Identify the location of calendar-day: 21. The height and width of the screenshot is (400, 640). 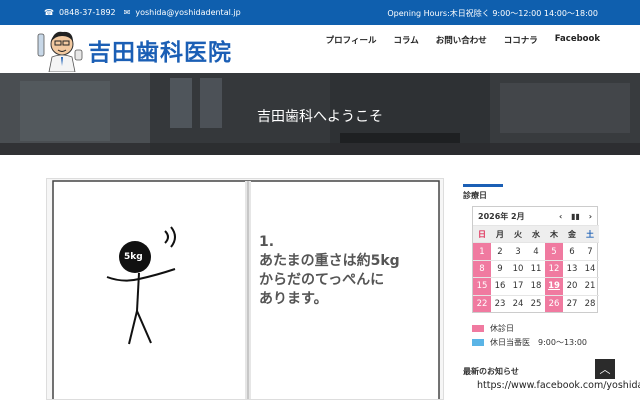
(590, 285).